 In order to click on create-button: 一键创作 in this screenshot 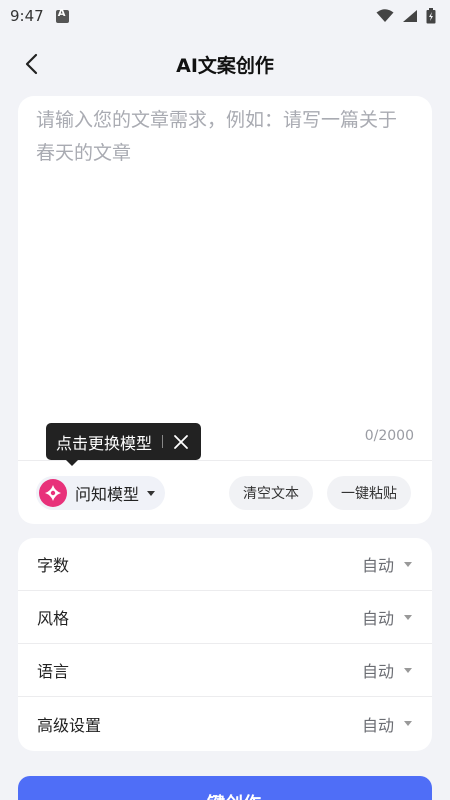, I will do `click(225, 788)`.